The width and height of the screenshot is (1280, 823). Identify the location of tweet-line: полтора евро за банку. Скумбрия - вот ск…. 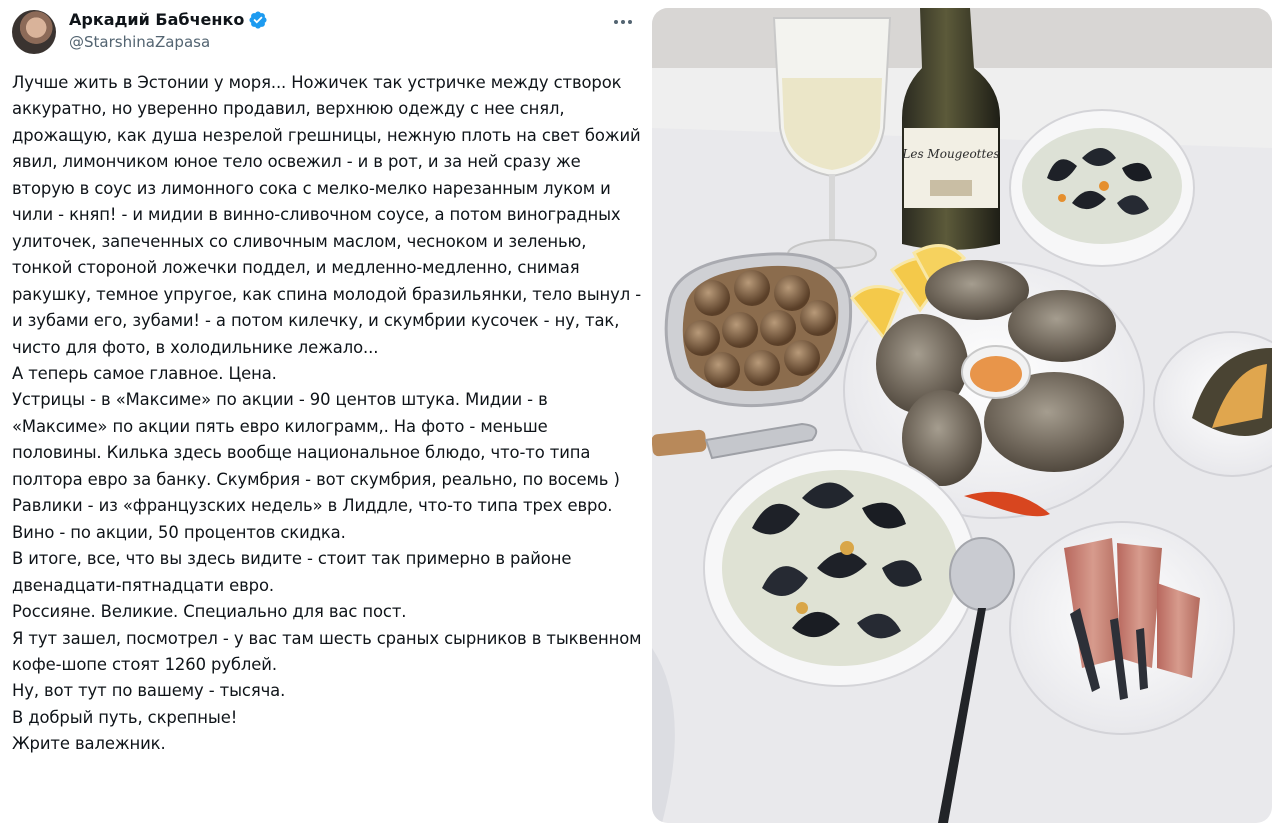
(316, 479).